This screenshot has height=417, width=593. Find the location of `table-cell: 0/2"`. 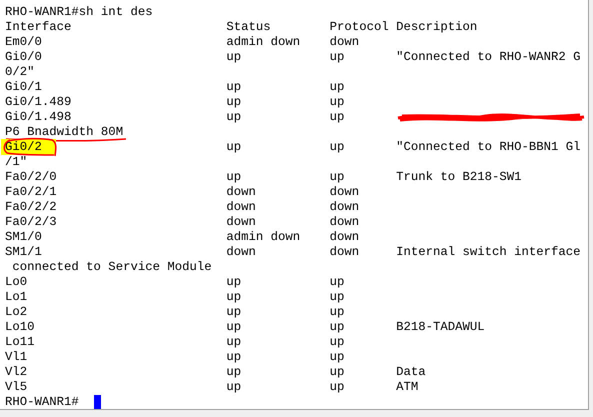

table-cell: 0/2" is located at coordinates (20, 72).